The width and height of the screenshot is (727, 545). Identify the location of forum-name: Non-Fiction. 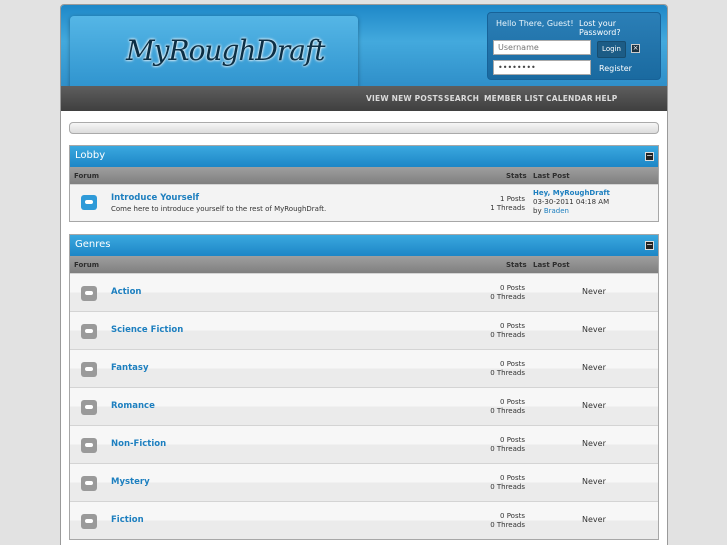
(138, 444).